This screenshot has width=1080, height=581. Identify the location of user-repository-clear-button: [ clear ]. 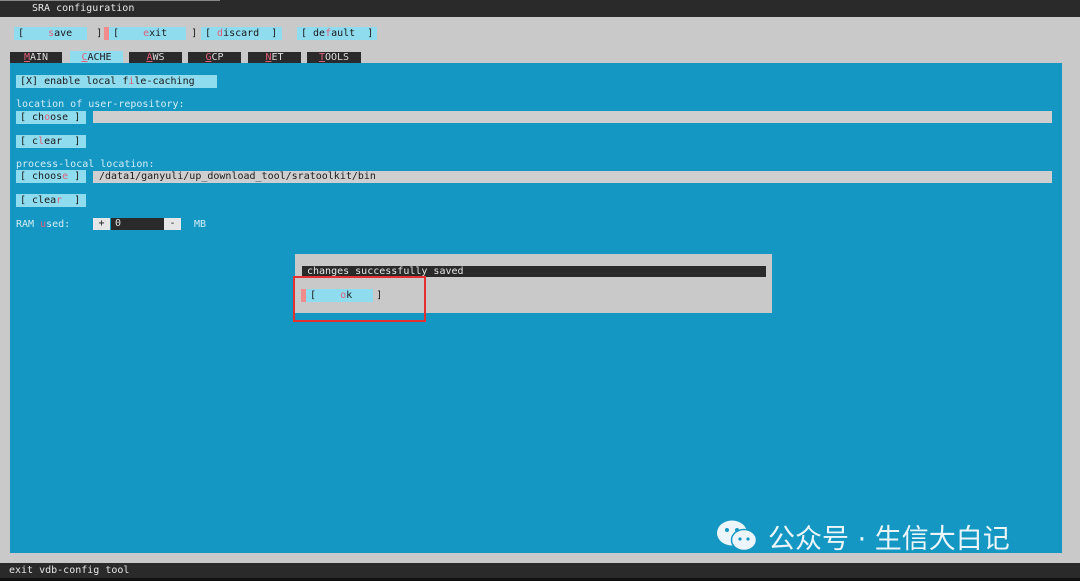
(51, 141).